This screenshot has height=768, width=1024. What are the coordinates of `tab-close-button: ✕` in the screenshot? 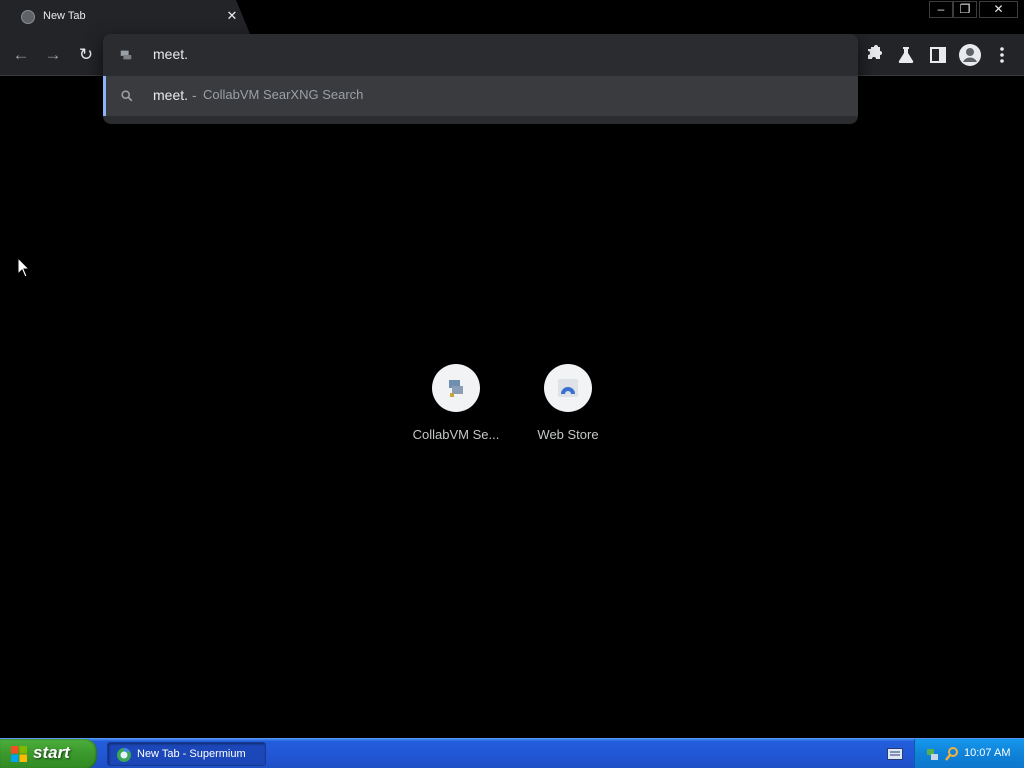 It's located at (232, 16).